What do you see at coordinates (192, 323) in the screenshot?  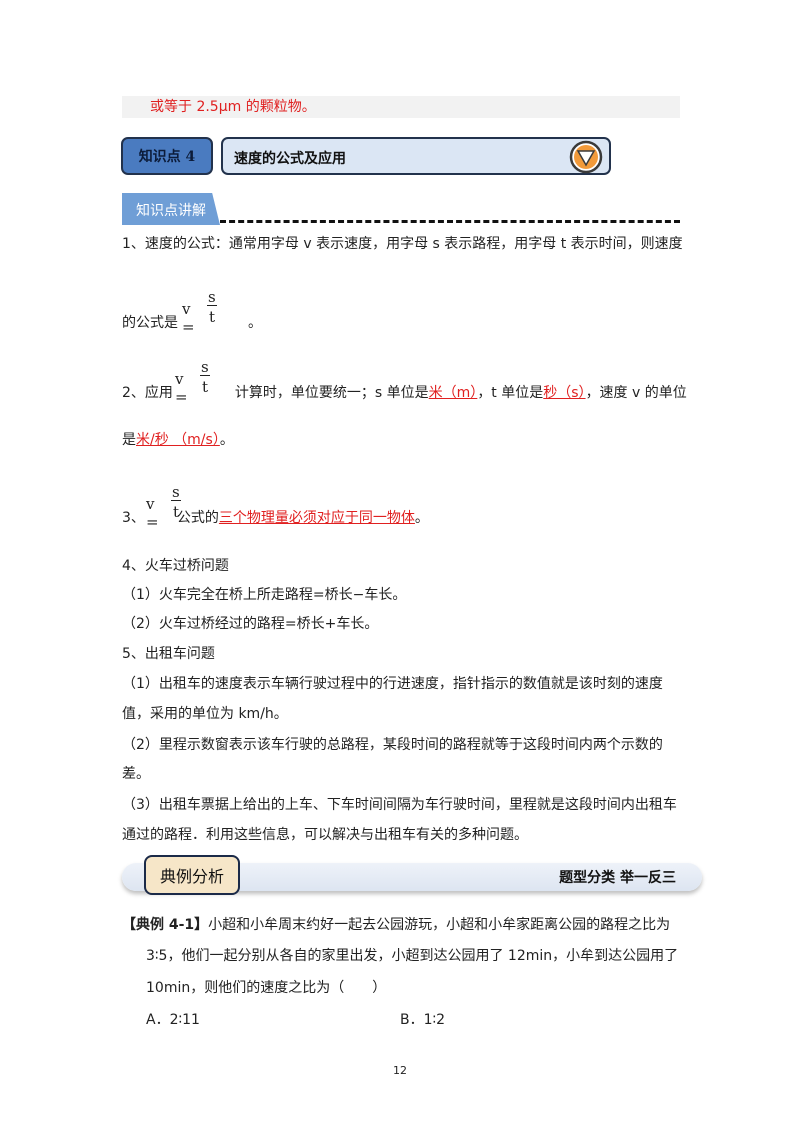 I see `item-1-line-2: 的公式是。` at bounding box center [192, 323].